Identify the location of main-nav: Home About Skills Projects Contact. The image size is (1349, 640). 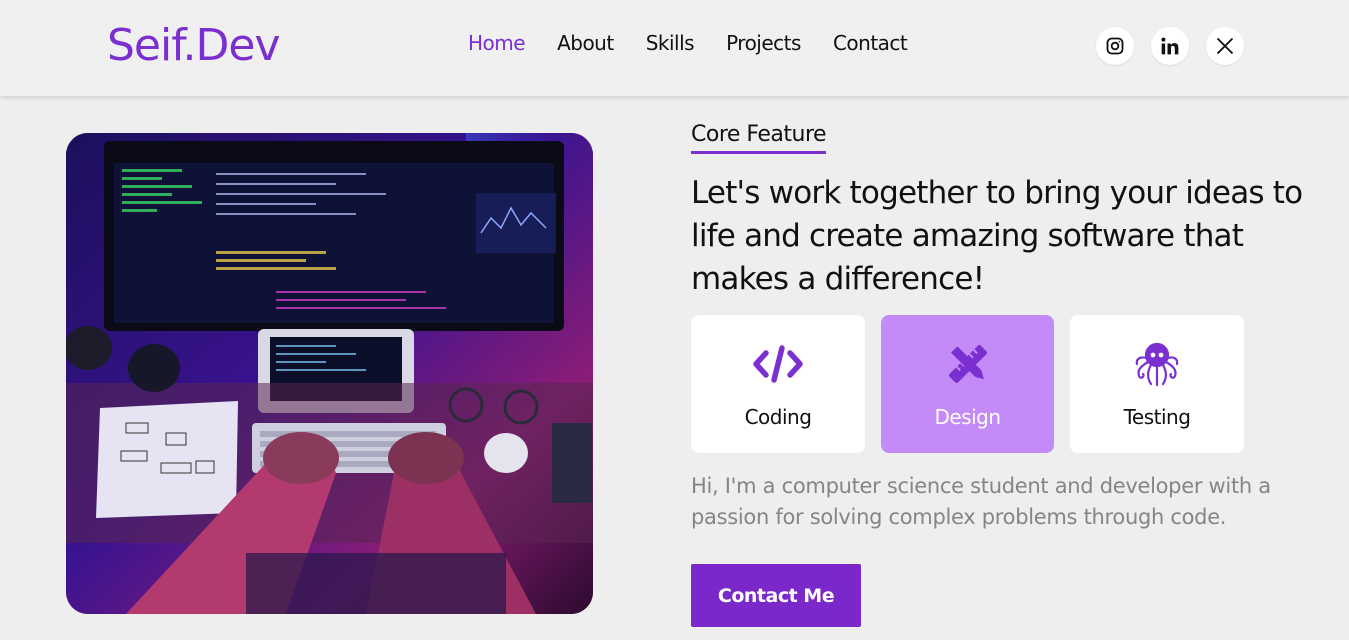
(703, 43).